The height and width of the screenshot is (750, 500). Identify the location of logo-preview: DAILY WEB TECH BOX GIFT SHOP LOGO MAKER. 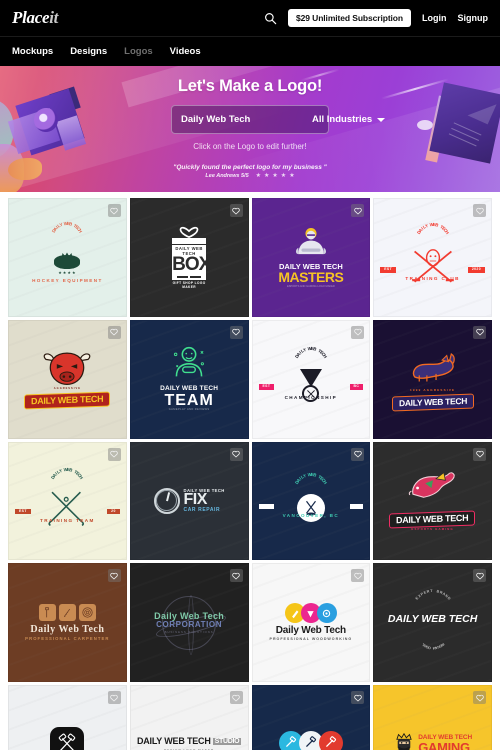
(189, 257).